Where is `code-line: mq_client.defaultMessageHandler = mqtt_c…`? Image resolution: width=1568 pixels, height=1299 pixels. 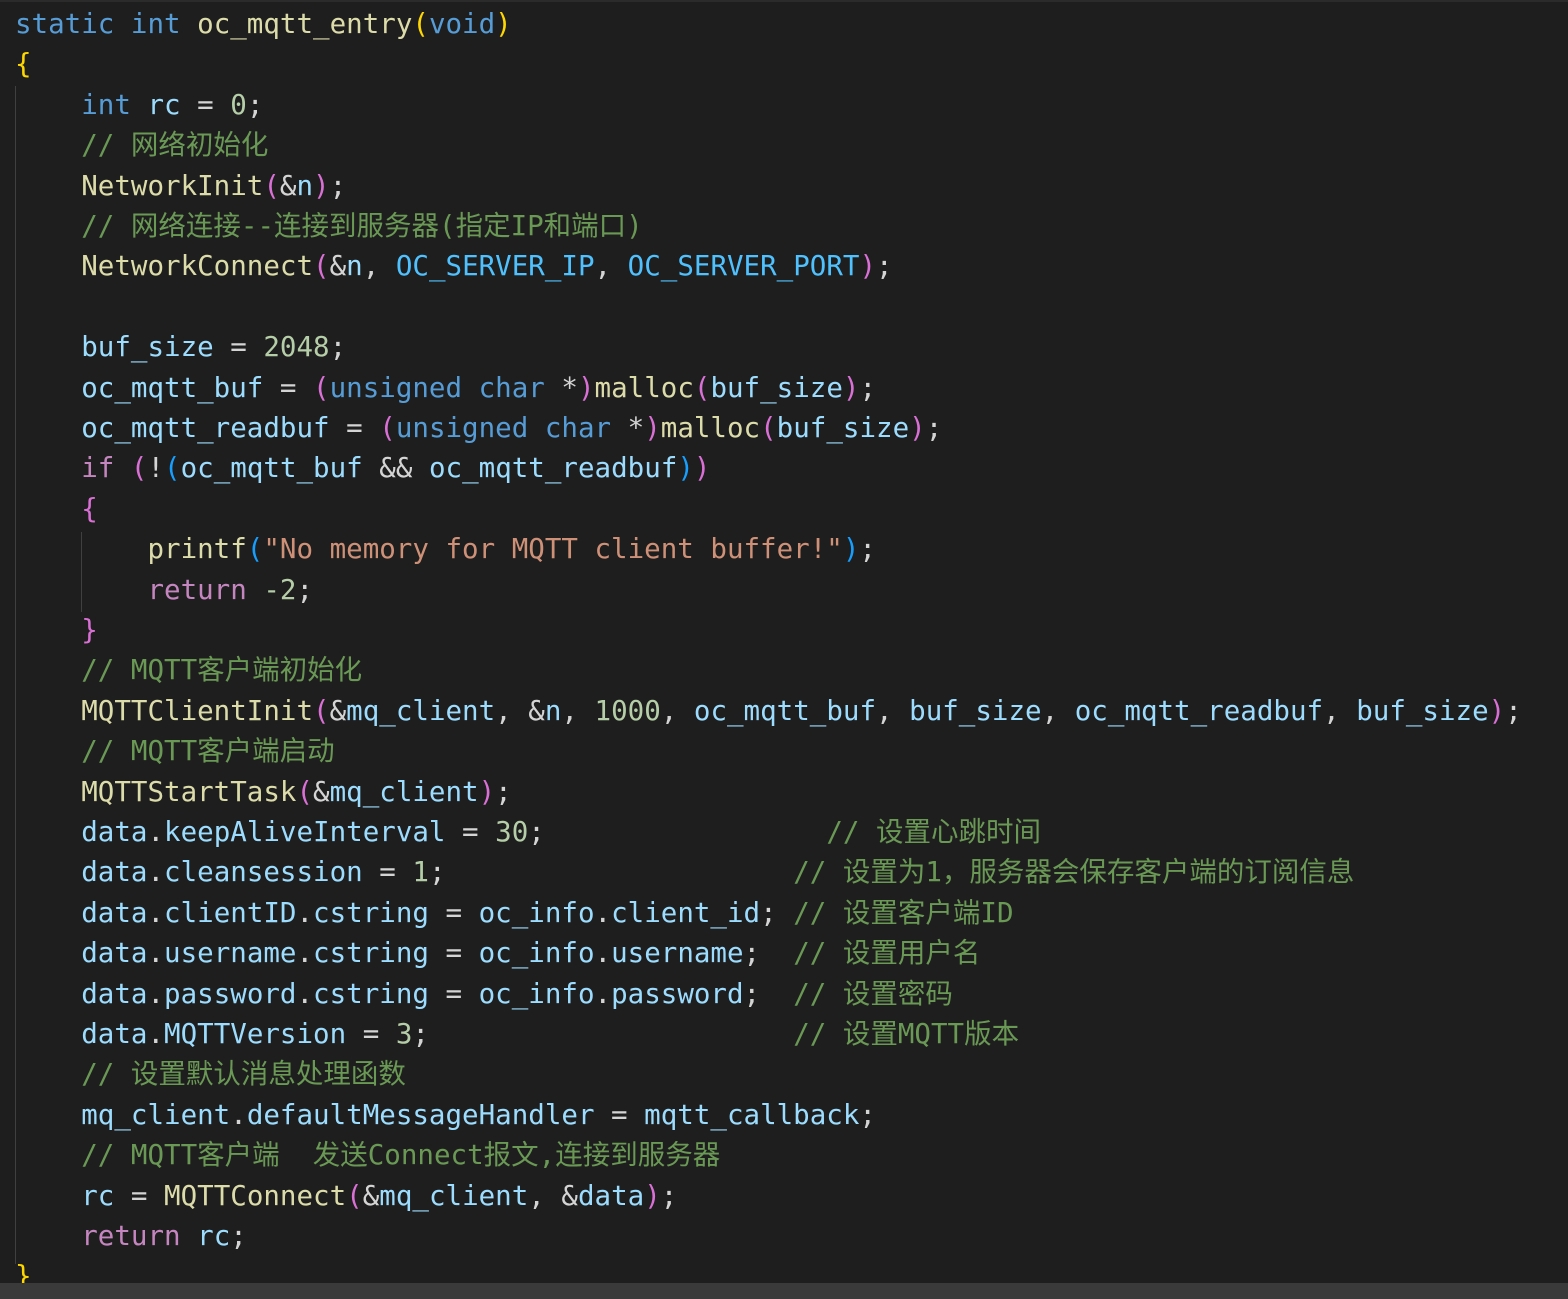 code-line: mq_client.defaultMessageHandler = mqtt_c… is located at coordinates (445, 1115).